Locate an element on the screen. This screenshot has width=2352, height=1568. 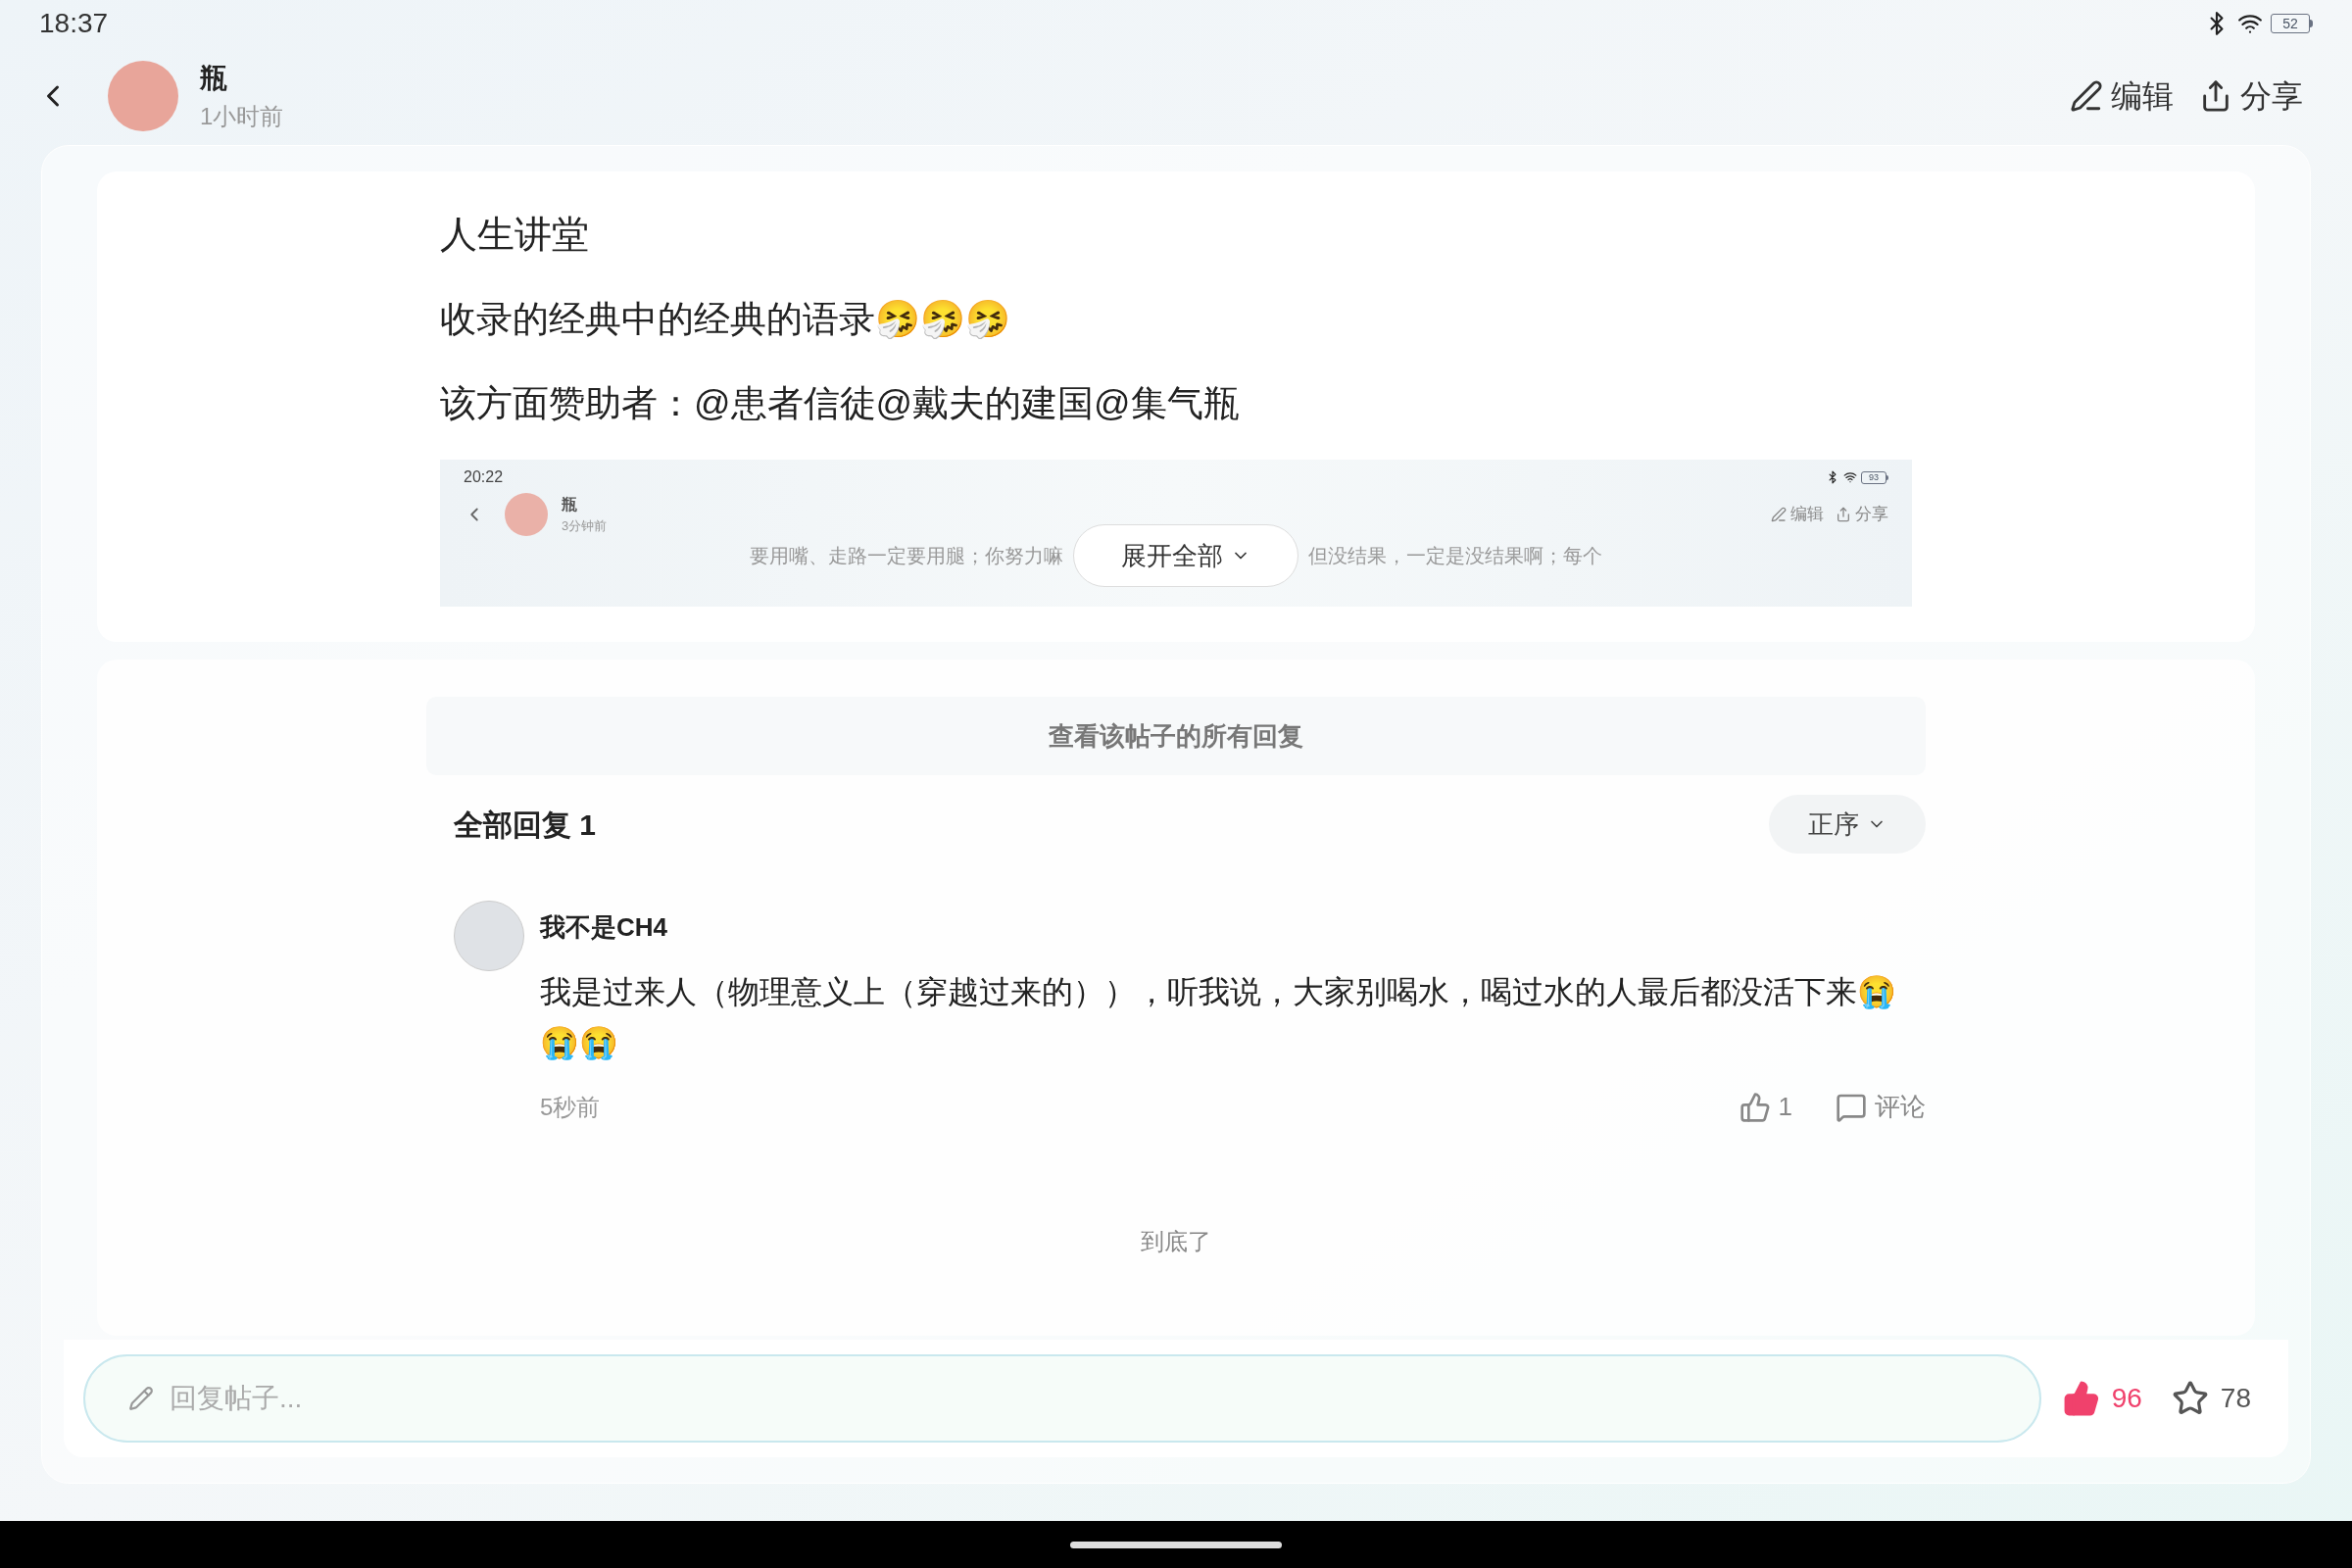
replies-heading: 全部回复 1 is located at coordinates (525, 825).